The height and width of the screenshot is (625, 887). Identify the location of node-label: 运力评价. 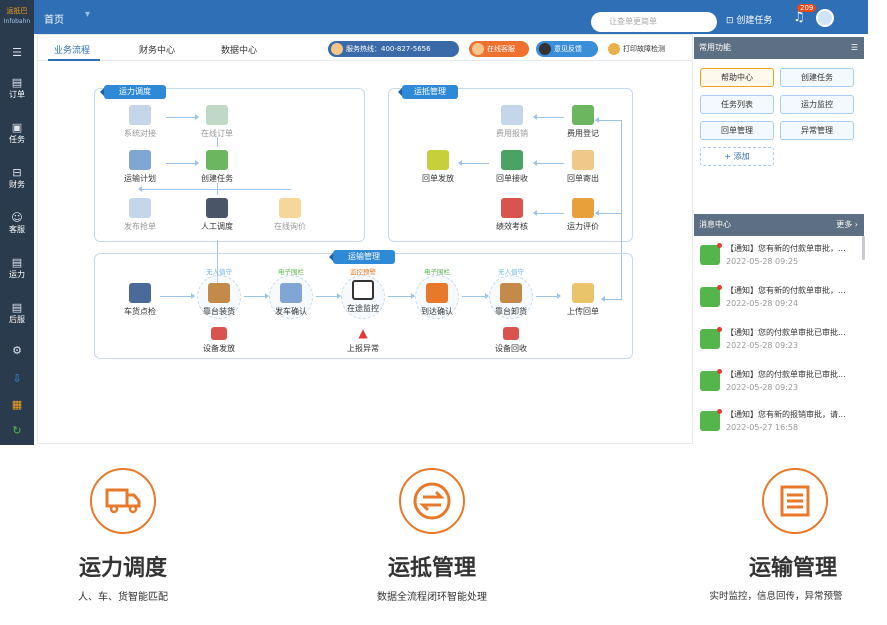
(583, 226).